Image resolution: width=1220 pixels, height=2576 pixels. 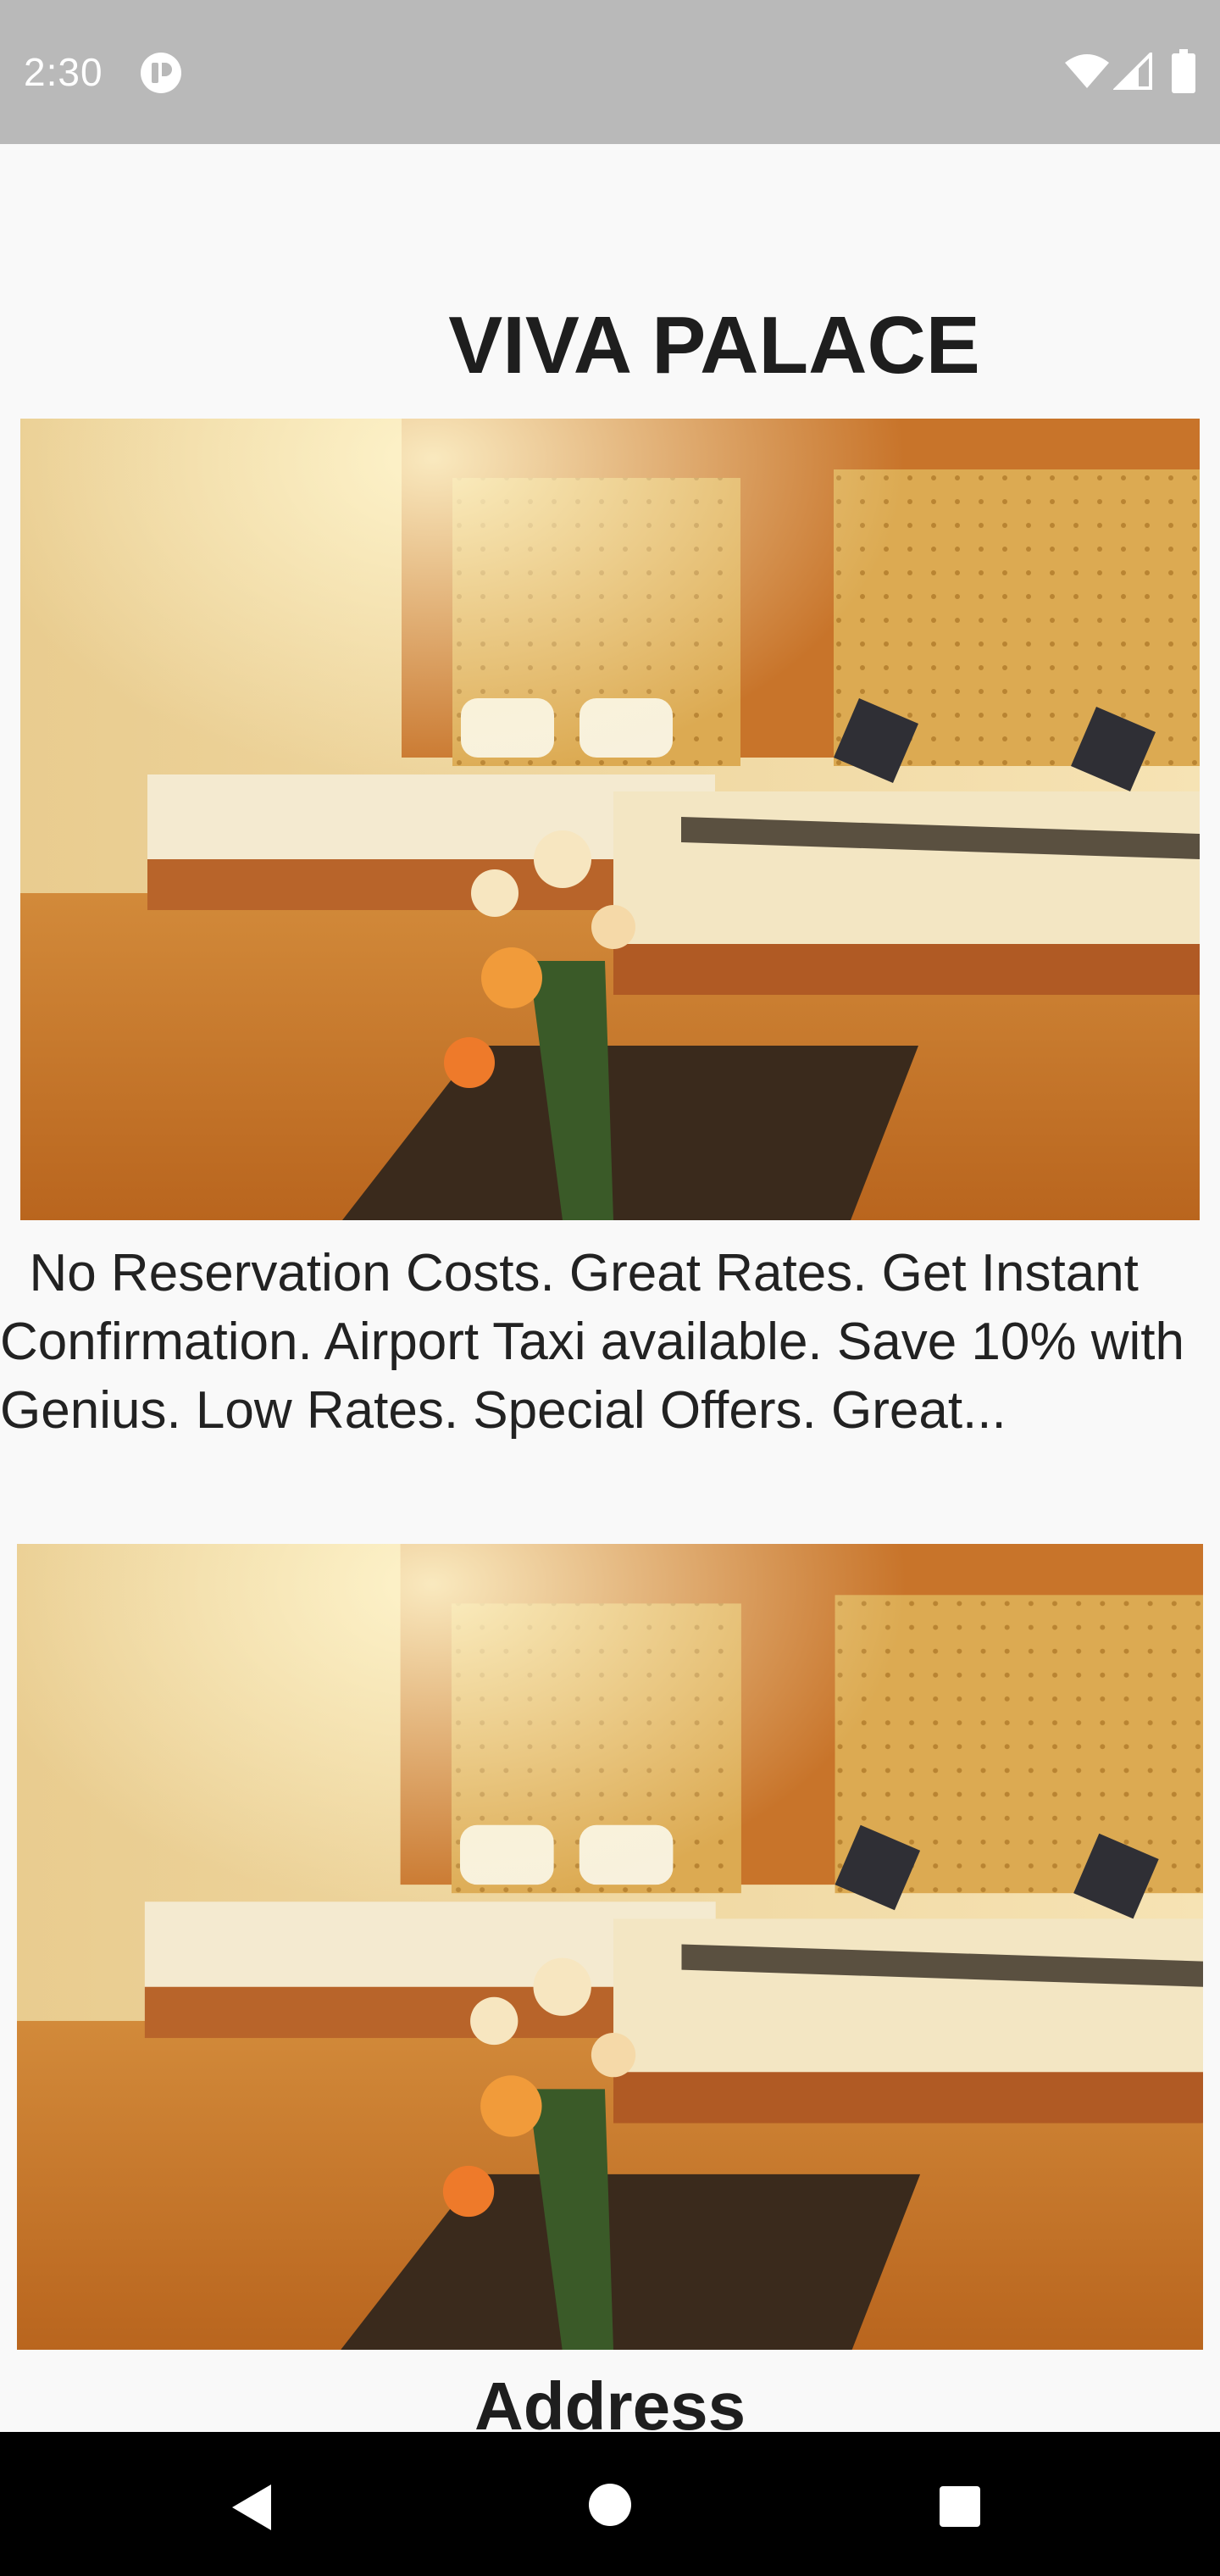 What do you see at coordinates (63, 72) in the screenshot?
I see `status-time: 2:30` at bounding box center [63, 72].